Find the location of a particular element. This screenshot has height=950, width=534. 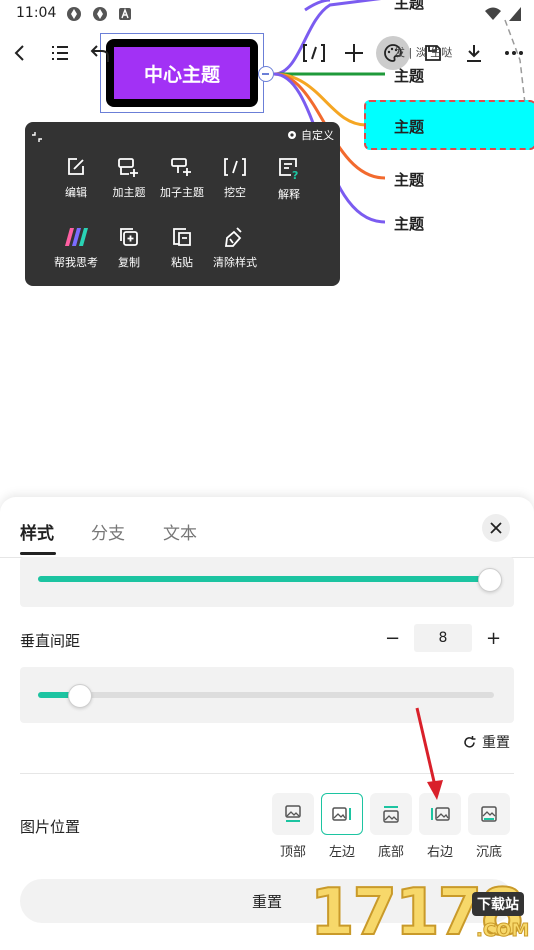

customize-label: 自定义 is located at coordinates (317, 135).